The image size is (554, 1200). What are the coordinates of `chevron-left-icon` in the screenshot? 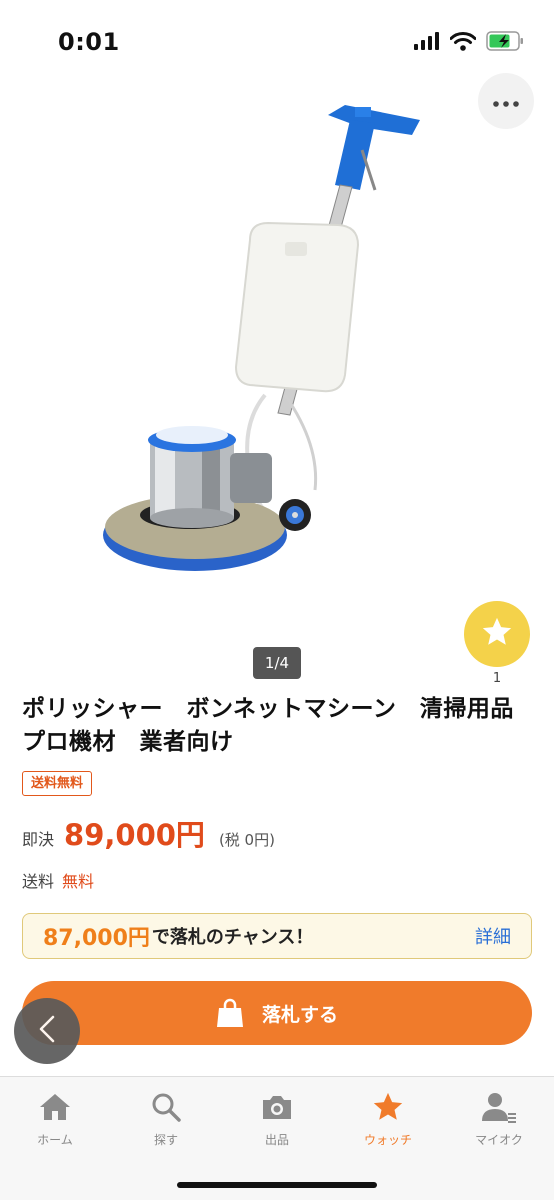 It's located at (47, 1031).